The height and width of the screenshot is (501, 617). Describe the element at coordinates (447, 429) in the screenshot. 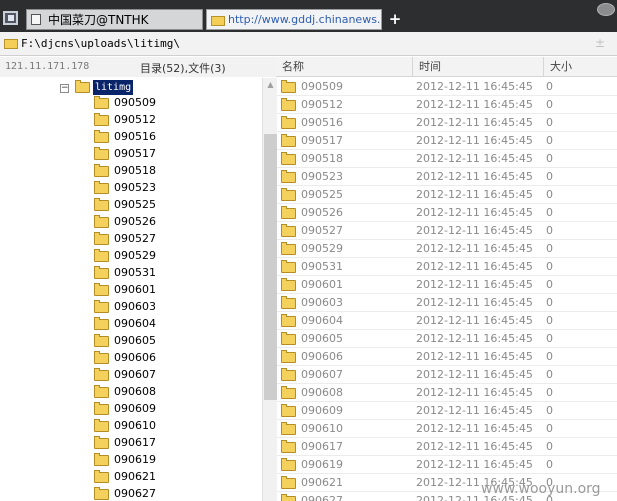

I see `file-row: 090610 2012-12-11 16:45:45 0` at that location.